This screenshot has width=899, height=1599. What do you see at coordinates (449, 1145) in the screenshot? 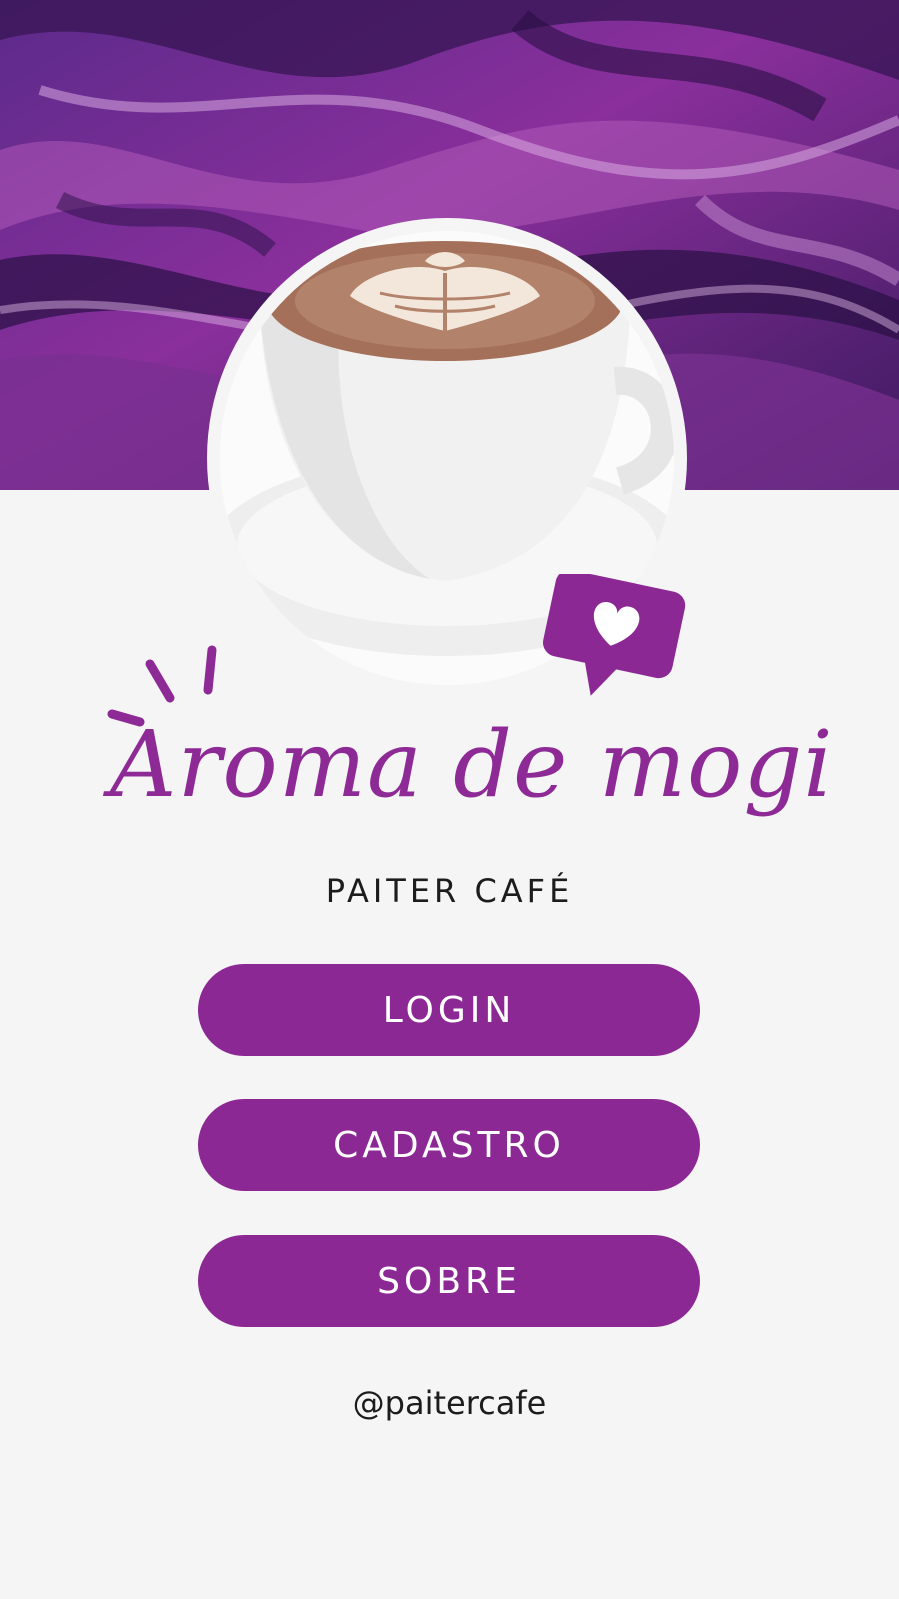
I see `cadastro-button: CADASTRO` at bounding box center [449, 1145].